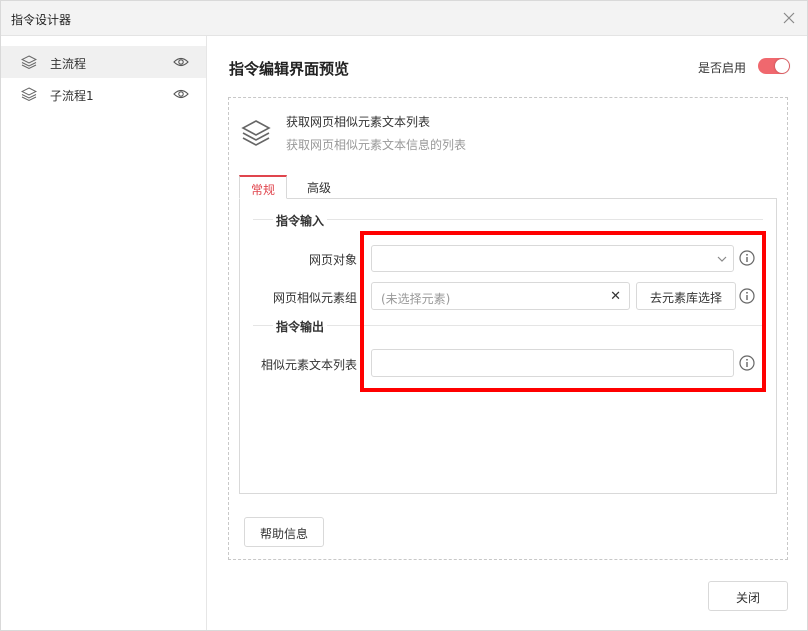 The height and width of the screenshot is (631, 808). What do you see at coordinates (416, 299) in the screenshot?
I see `similar-group-placeholder: (未选择元素)` at bounding box center [416, 299].